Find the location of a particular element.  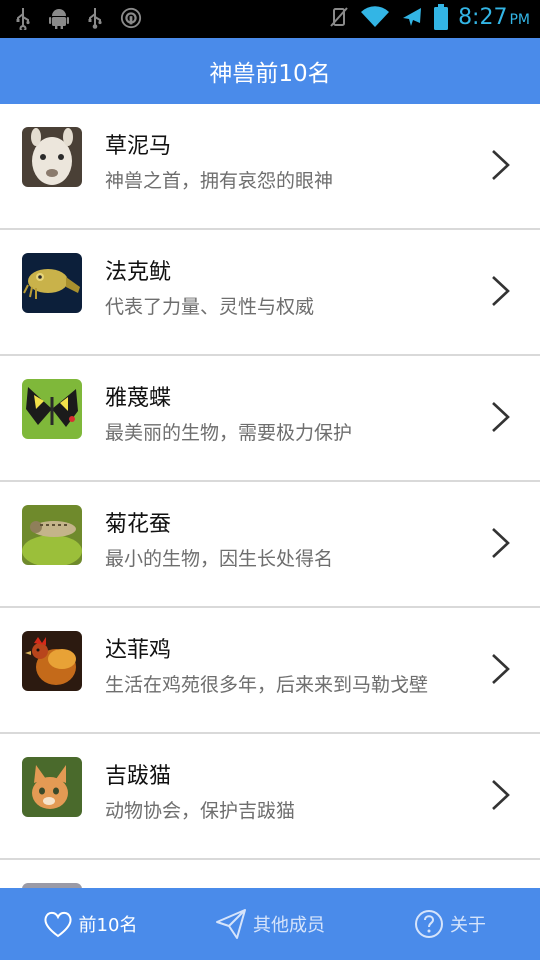

item-subtitle: 代表了力量、灵性与权威 is located at coordinates (210, 307).